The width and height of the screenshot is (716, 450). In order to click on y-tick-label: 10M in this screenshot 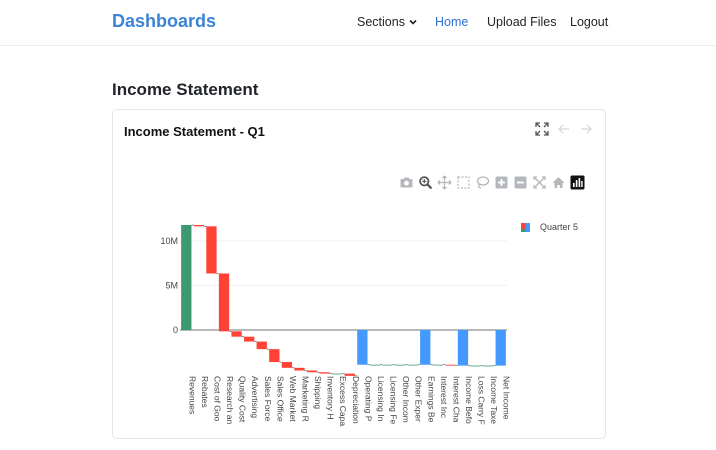, I will do `click(169, 241)`.